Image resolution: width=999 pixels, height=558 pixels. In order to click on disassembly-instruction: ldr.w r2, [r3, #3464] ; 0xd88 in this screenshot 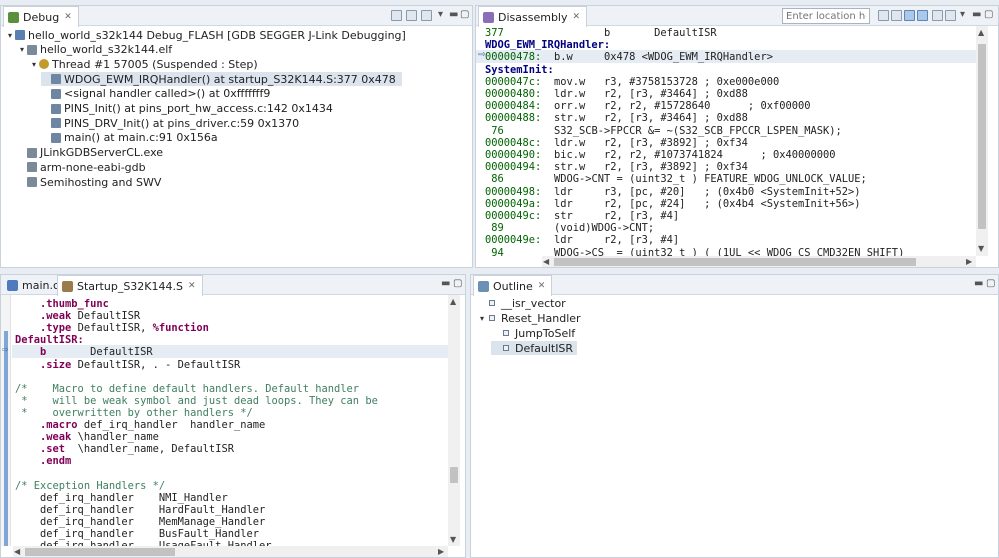, I will do `click(651, 94)`.